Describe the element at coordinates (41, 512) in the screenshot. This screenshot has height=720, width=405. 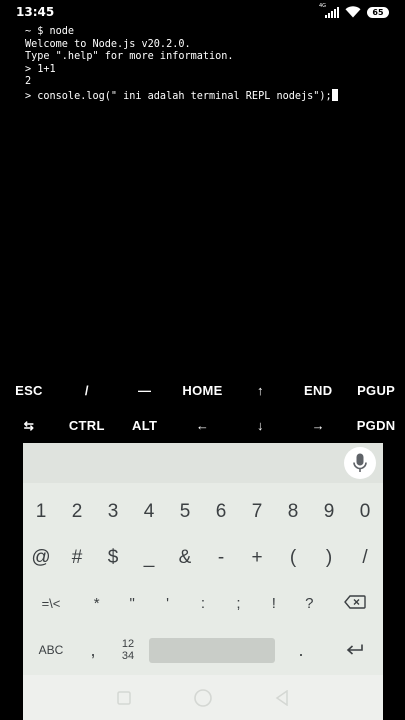
I see `key-1: 1` at that location.